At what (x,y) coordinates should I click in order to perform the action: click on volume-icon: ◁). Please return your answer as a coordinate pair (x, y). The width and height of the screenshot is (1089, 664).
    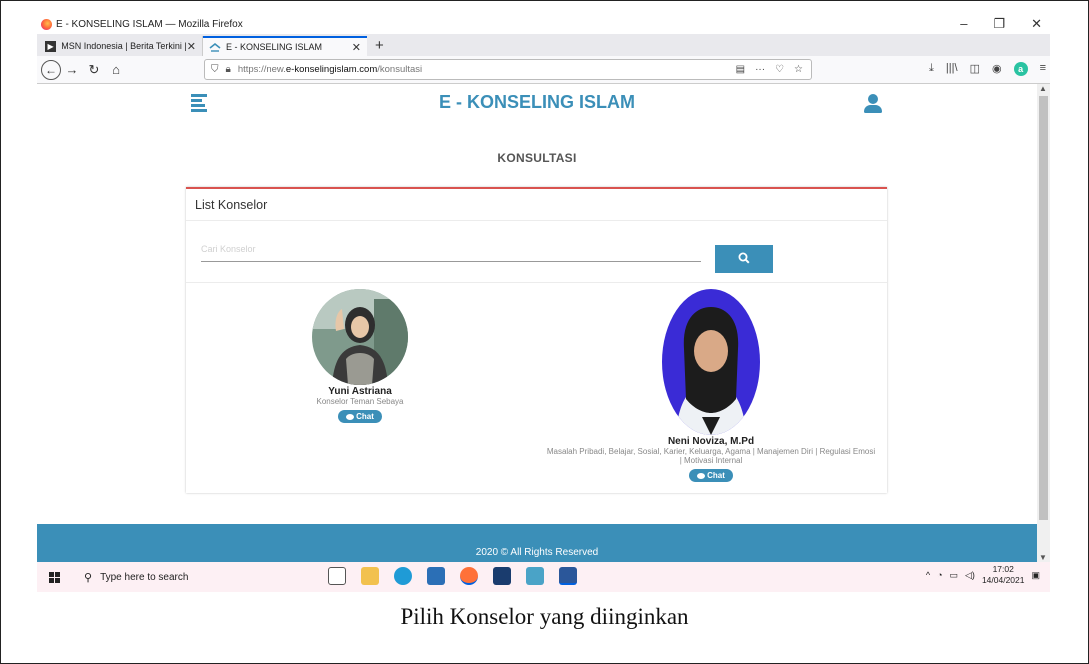
    Looking at the image, I should click on (970, 575).